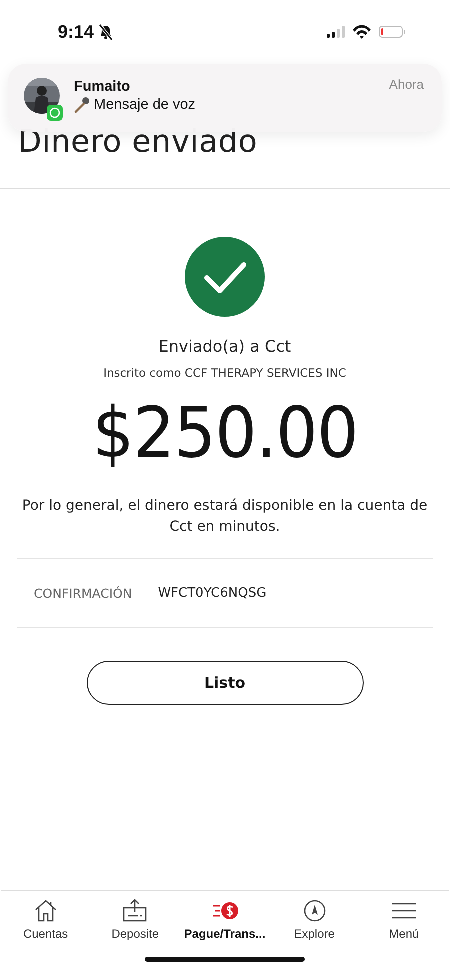  I want to click on enrolled-name: Inscrito como CCF THERAPY SERVICES INC, so click(225, 373).